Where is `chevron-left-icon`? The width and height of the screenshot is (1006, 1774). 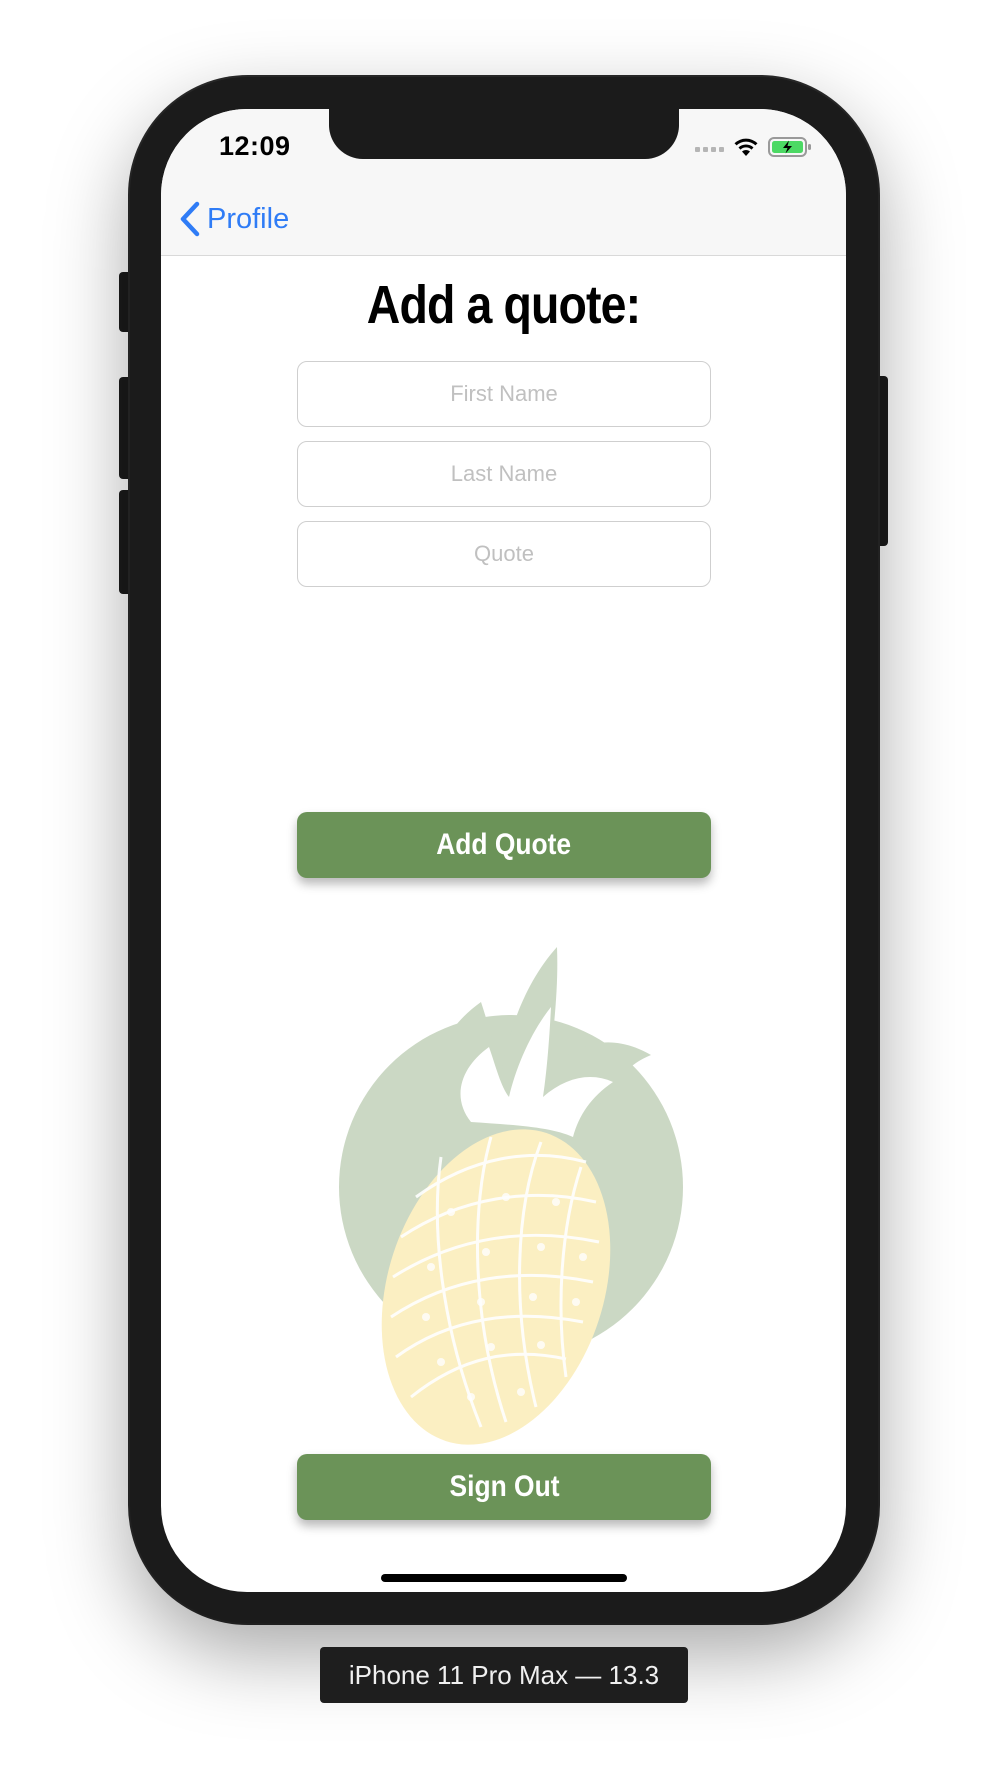 chevron-left-icon is located at coordinates (190, 219).